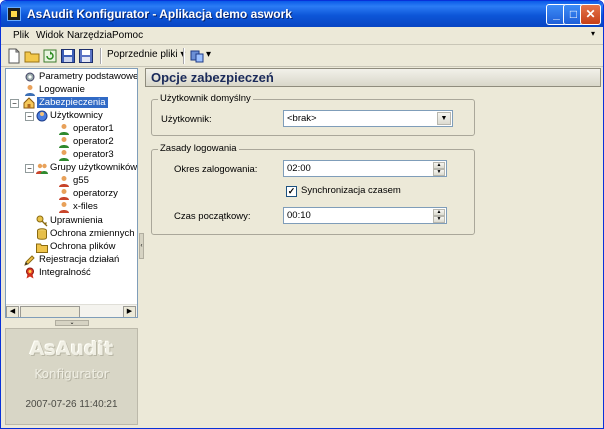 The height and width of the screenshot is (429, 604). I want to click on panel-splitter: ⌄, so click(71, 323).